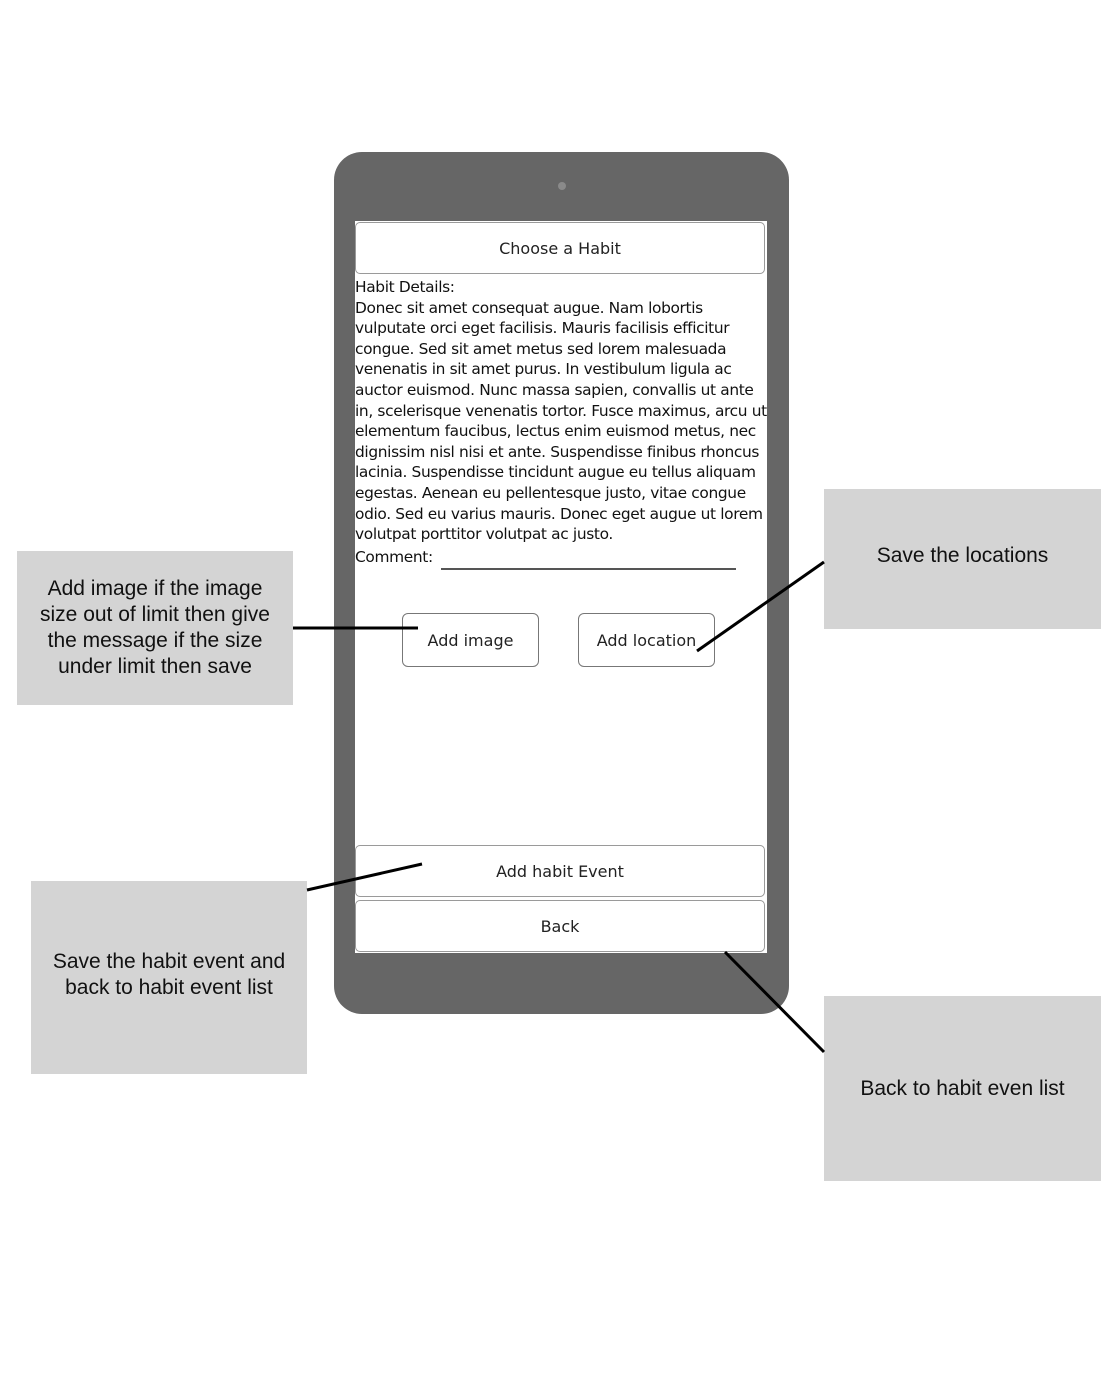  Describe the element at coordinates (560, 926) in the screenshot. I see `back-button: Back` at that location.